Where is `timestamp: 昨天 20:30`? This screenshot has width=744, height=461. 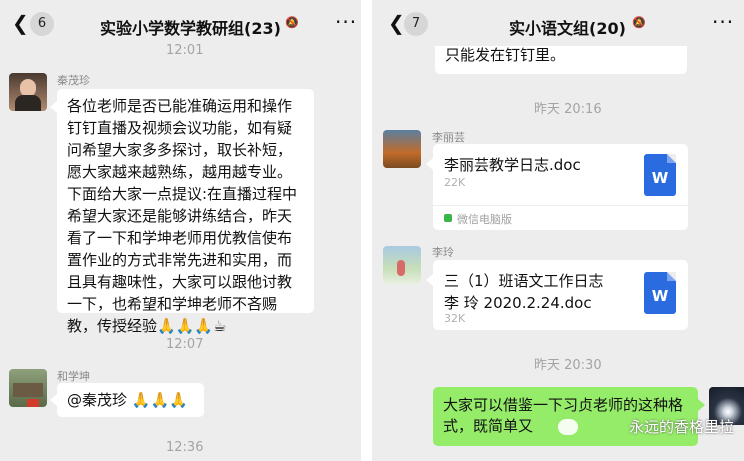 timestamp: 昨天 20:30 is located at coordinates (568, 365).